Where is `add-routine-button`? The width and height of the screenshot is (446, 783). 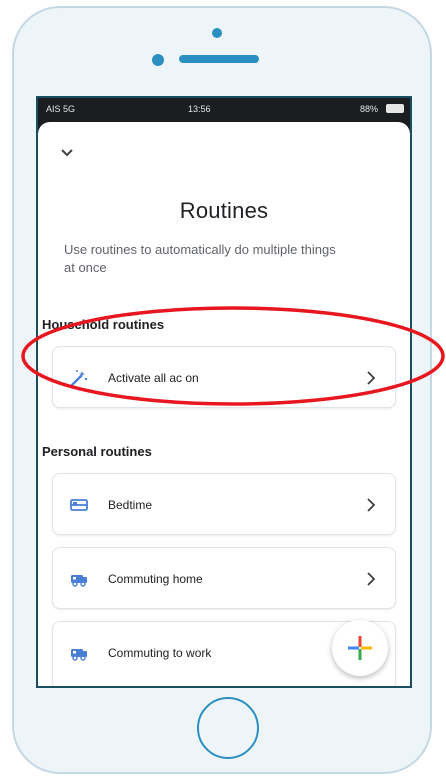
add-routine-button is located at coordinates (360, 648).